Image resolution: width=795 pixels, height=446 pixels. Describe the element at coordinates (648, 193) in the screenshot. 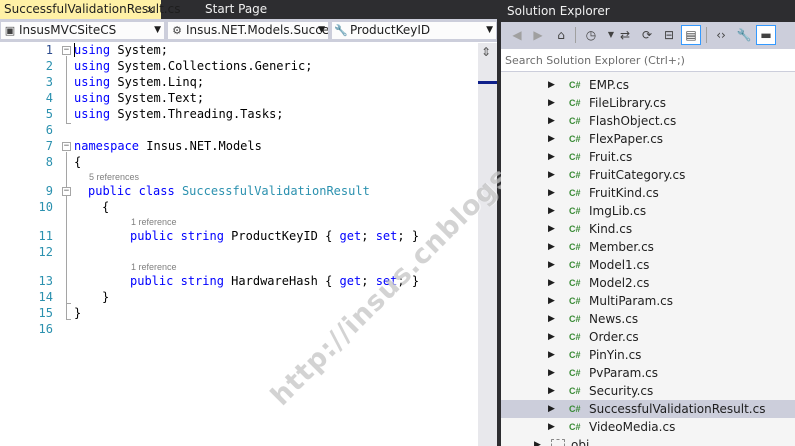

I see `tree-item: ▶ C# FruitKind.cs` at that location.